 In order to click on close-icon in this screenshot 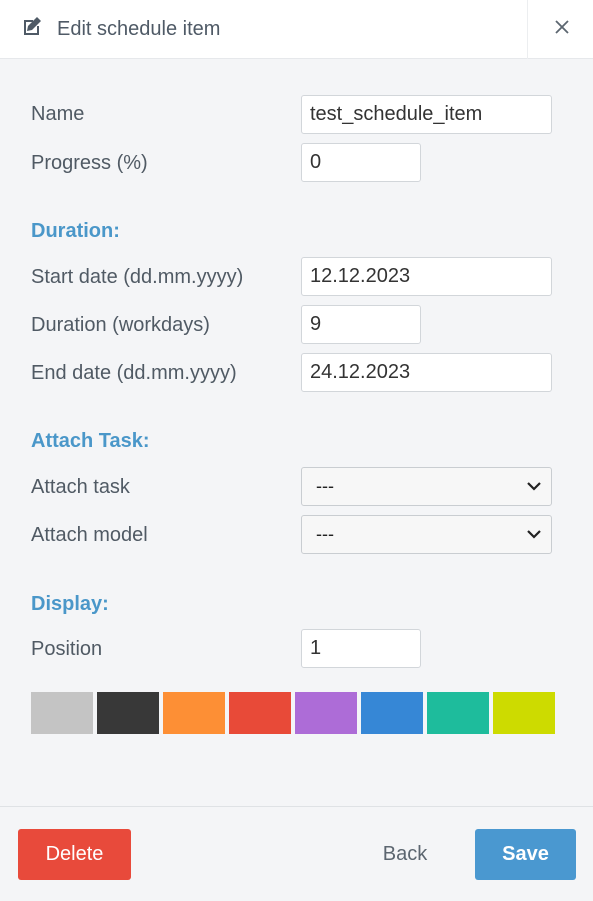, I will do `click(562, 27)`.